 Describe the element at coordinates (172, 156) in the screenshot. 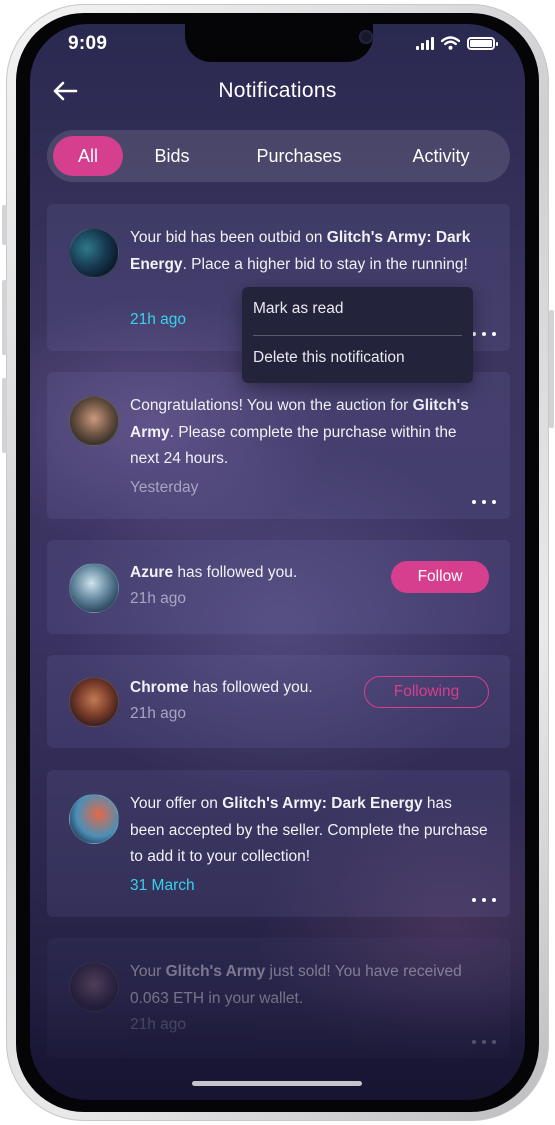

I see `tab-bids: Bids` at that location.